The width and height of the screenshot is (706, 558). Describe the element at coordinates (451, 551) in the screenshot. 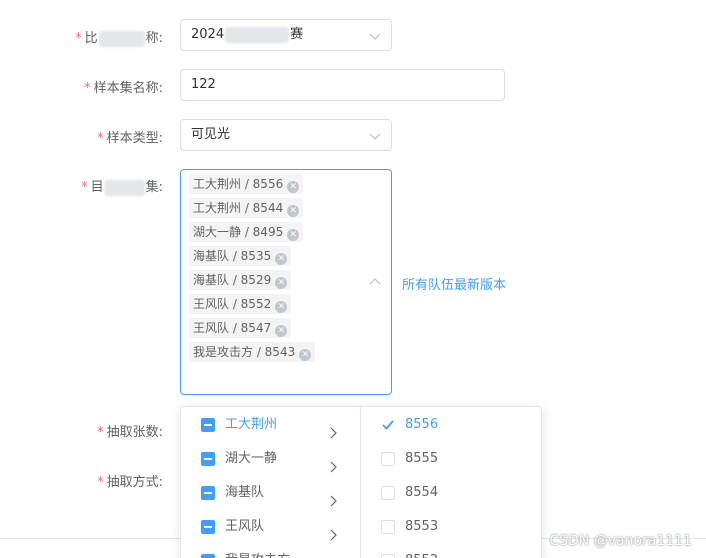

I see `version-option: 8552` at that location.